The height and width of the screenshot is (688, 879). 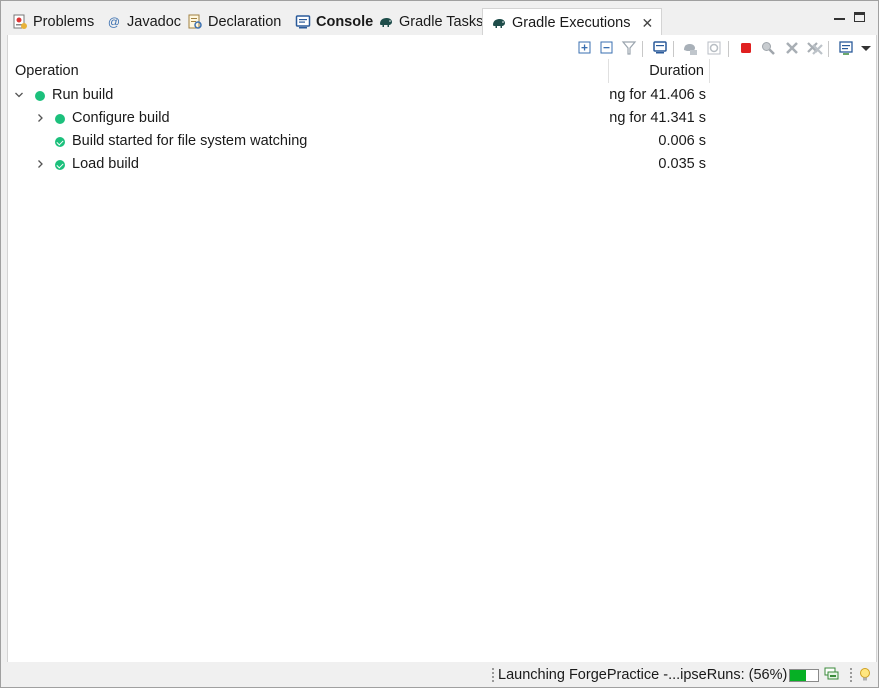 I want to click on operation-duration: ng for 41.406 s, so click(x=657, y=95).